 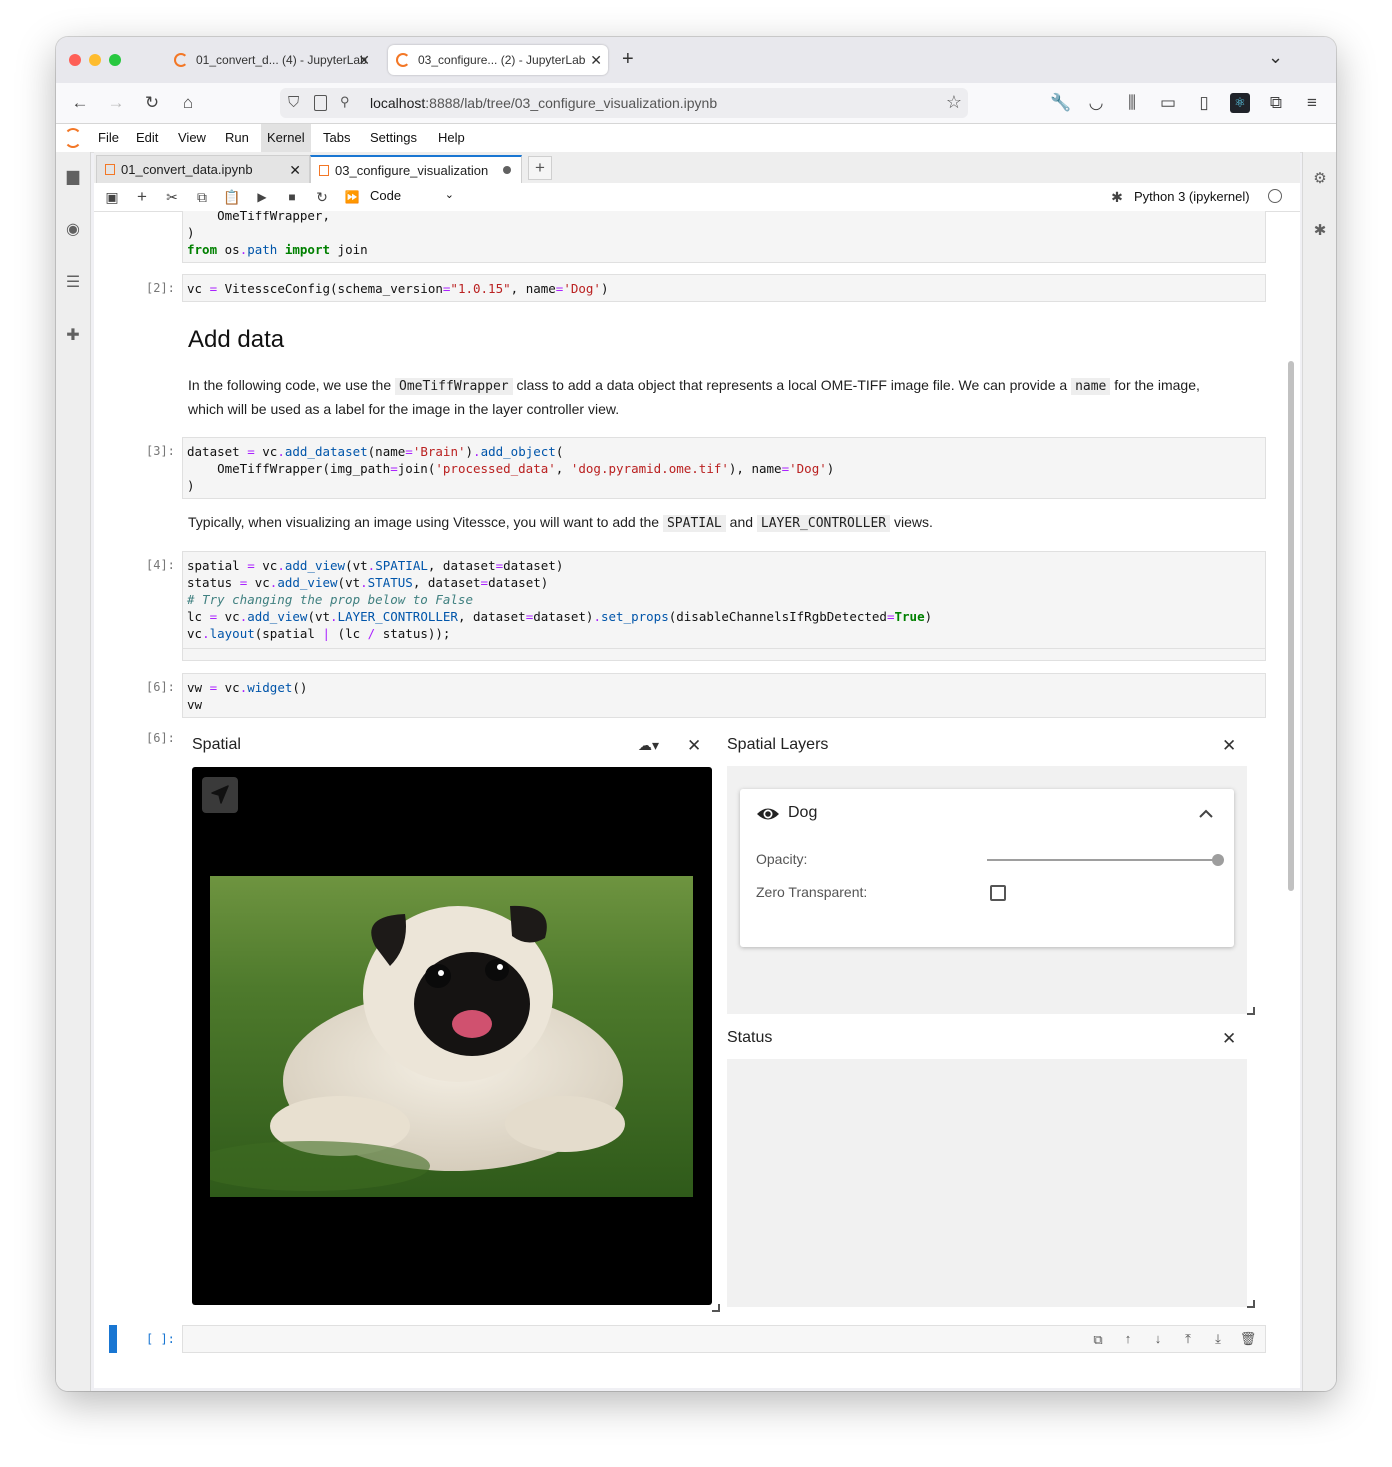 What do you see at coordinates (393, 138) in the screenshot?
I see `menu-settings: Settings` at bounding box center [393, 138].